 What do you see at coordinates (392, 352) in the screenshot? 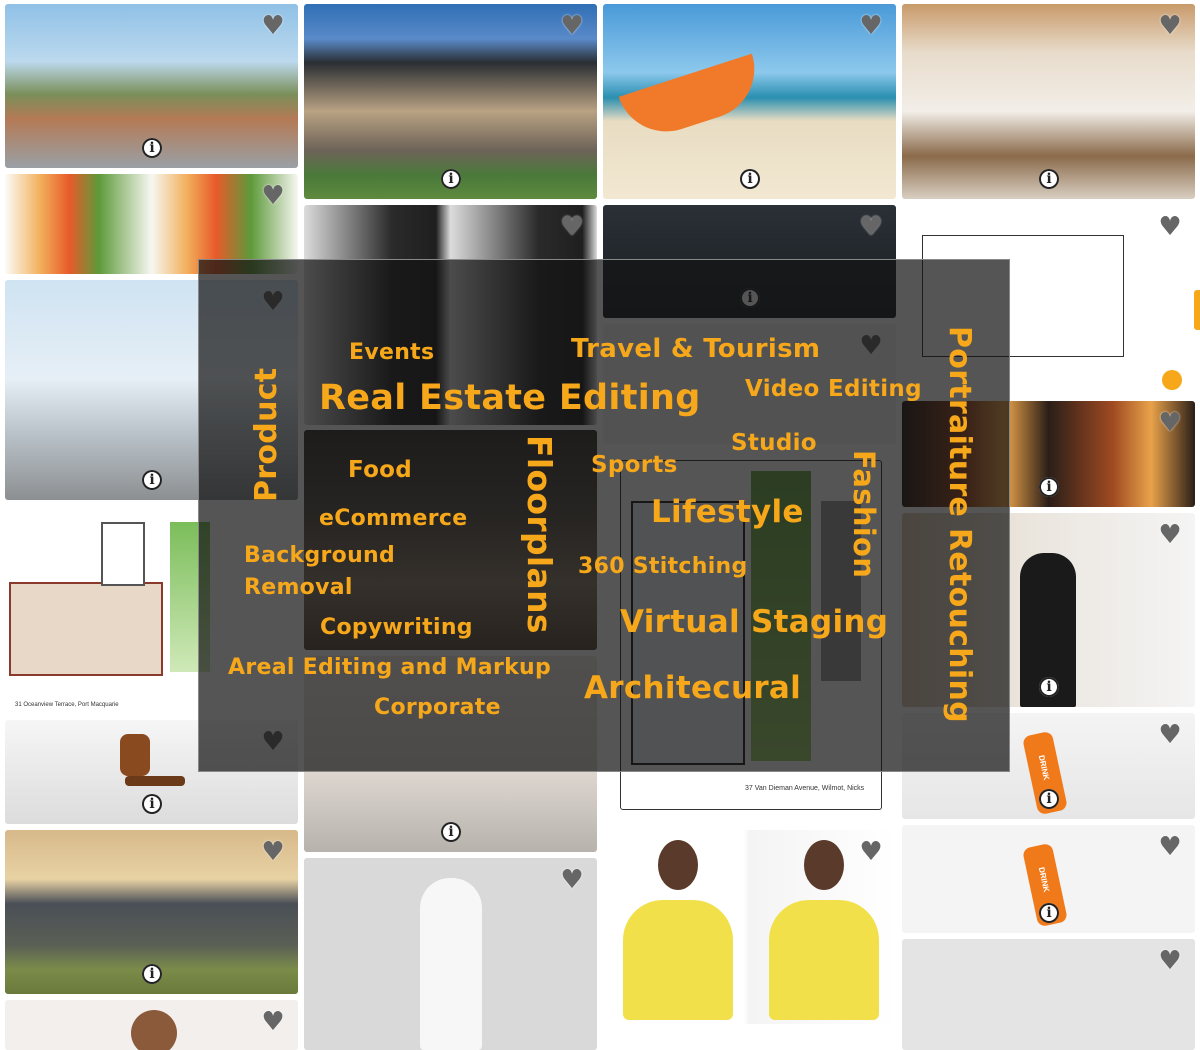
I see `word-events: Events` at bounding box center [392, 352].